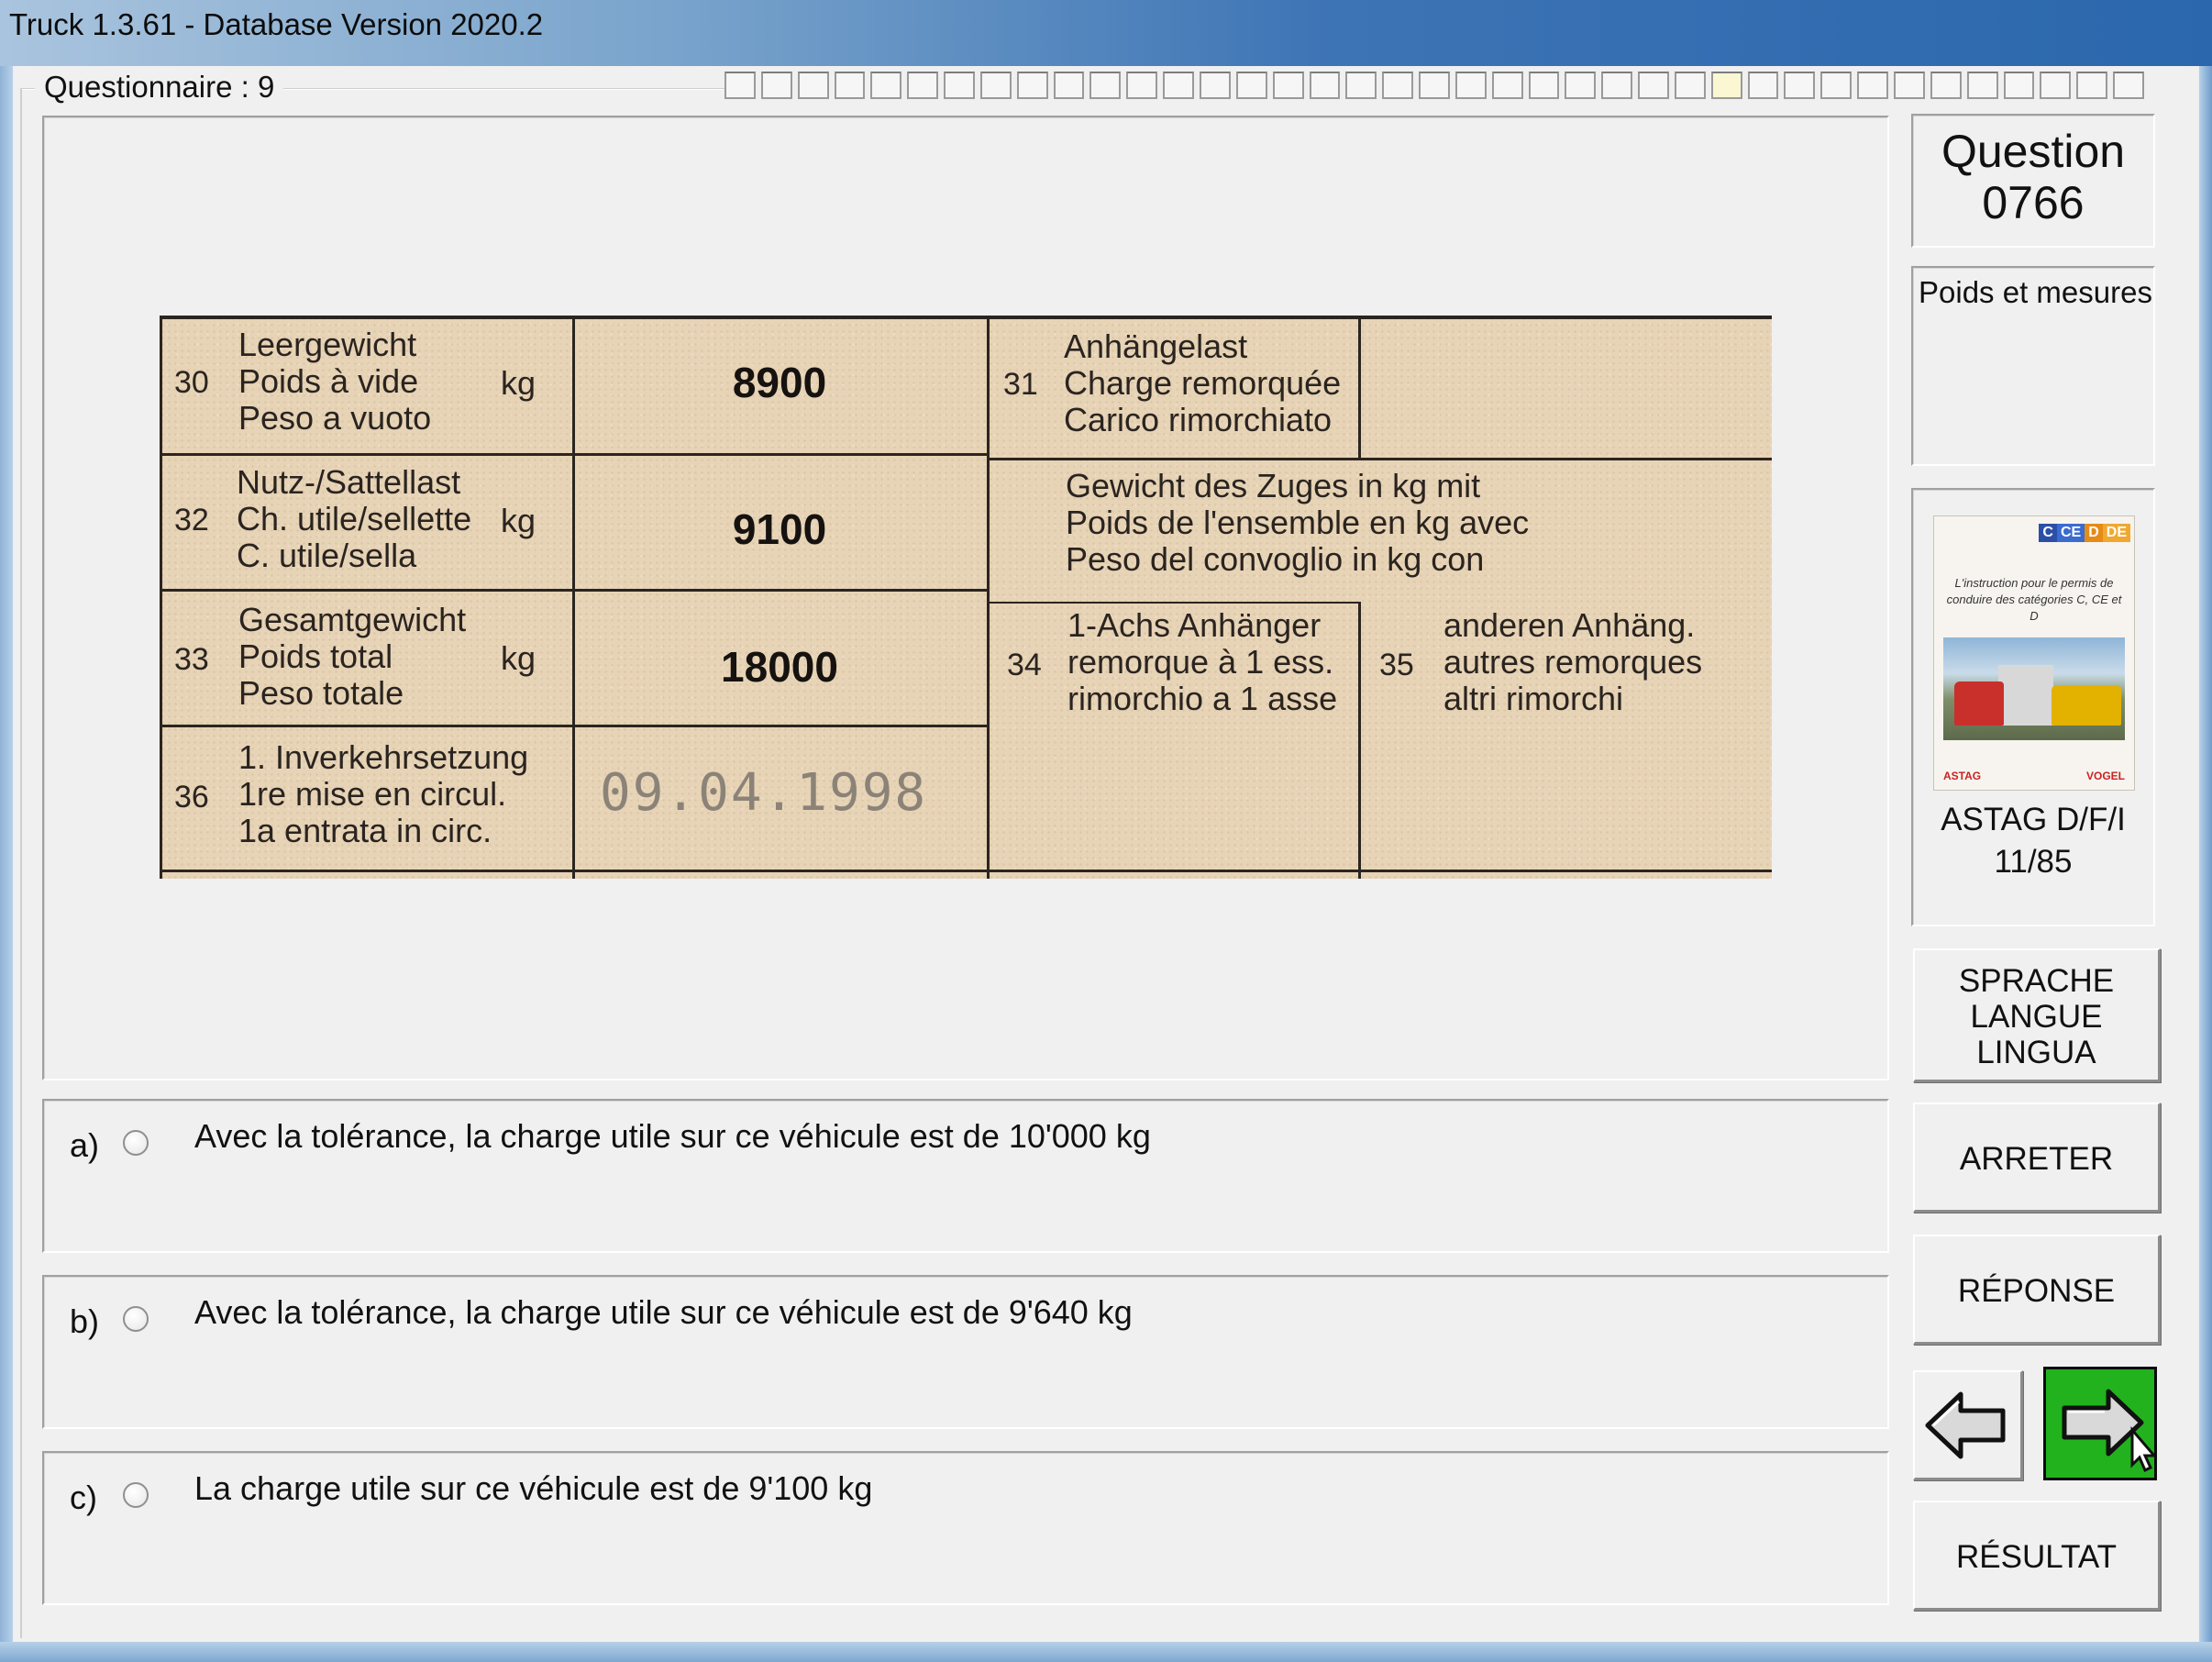  Describe the element at coordinates (2037, 1015) in the screenshot. I see `language-button: SPRACHE LANGUE LINGUA` at that location.